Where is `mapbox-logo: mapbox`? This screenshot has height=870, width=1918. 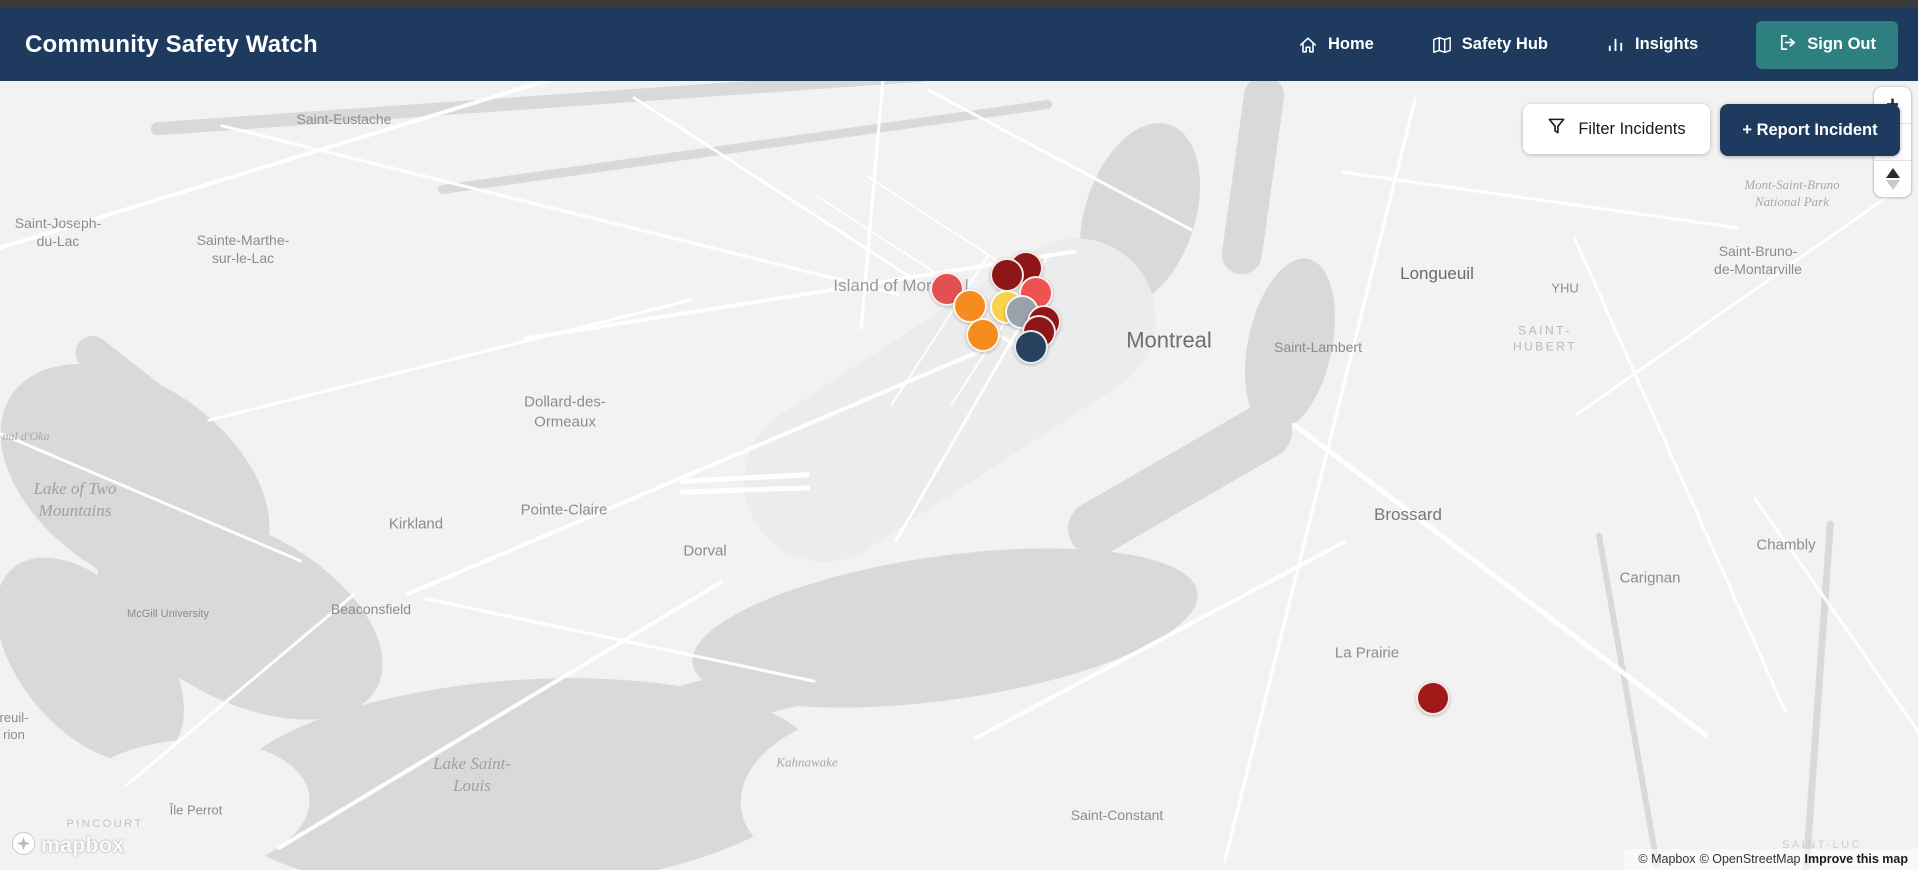 mapbox-logo: mapbox is located at coordinates (67, 846).